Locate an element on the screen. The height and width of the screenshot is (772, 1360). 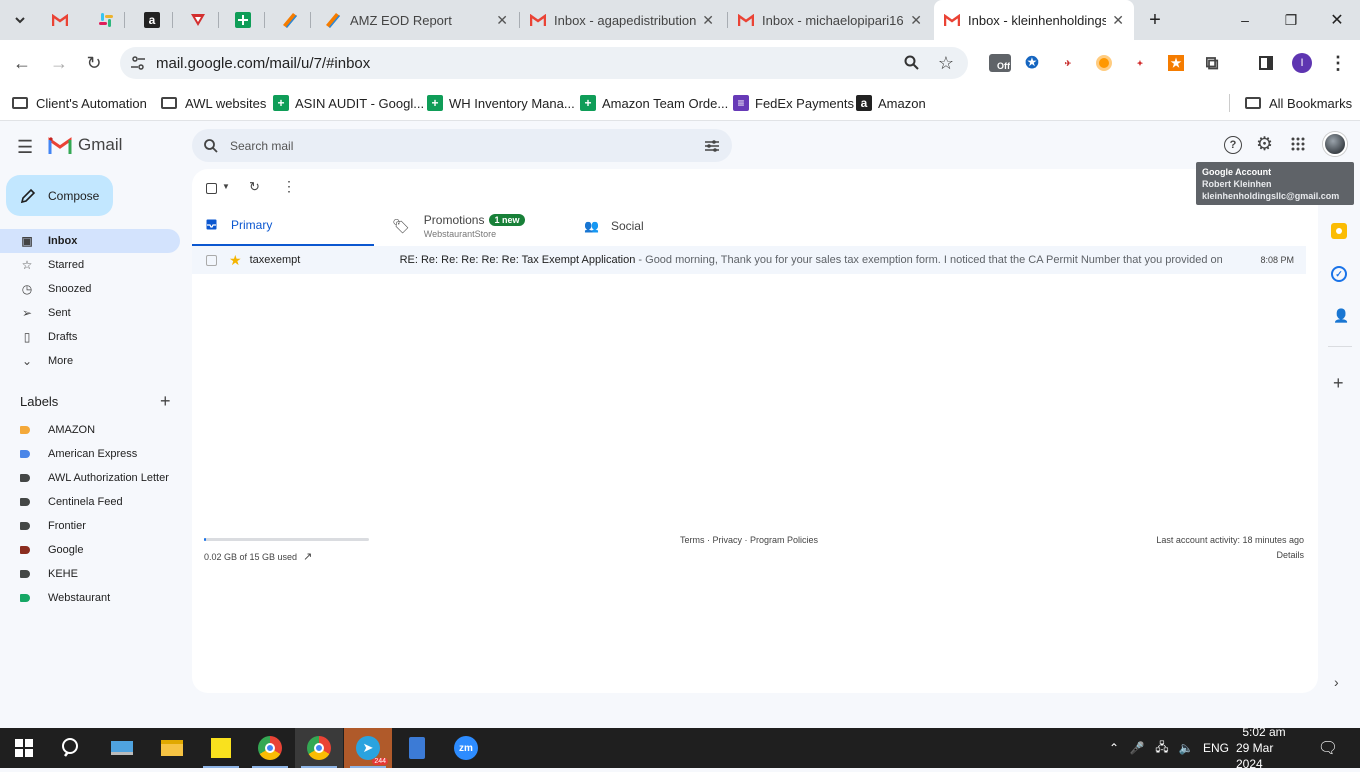
external-link-icon: ↗ is located at coordinates (307, 556).